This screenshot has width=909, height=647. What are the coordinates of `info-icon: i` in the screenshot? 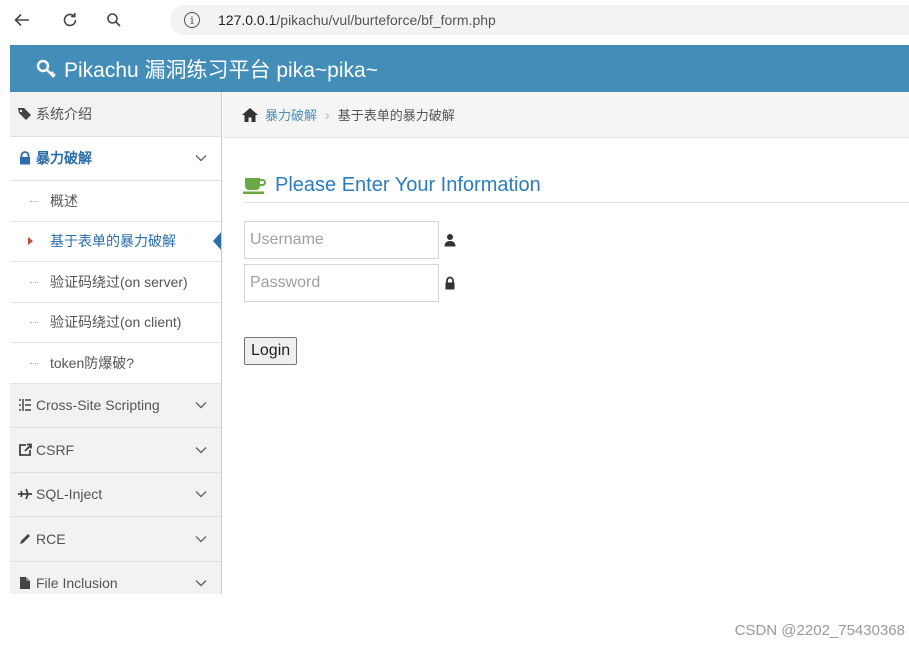 It's located at (192, 20).